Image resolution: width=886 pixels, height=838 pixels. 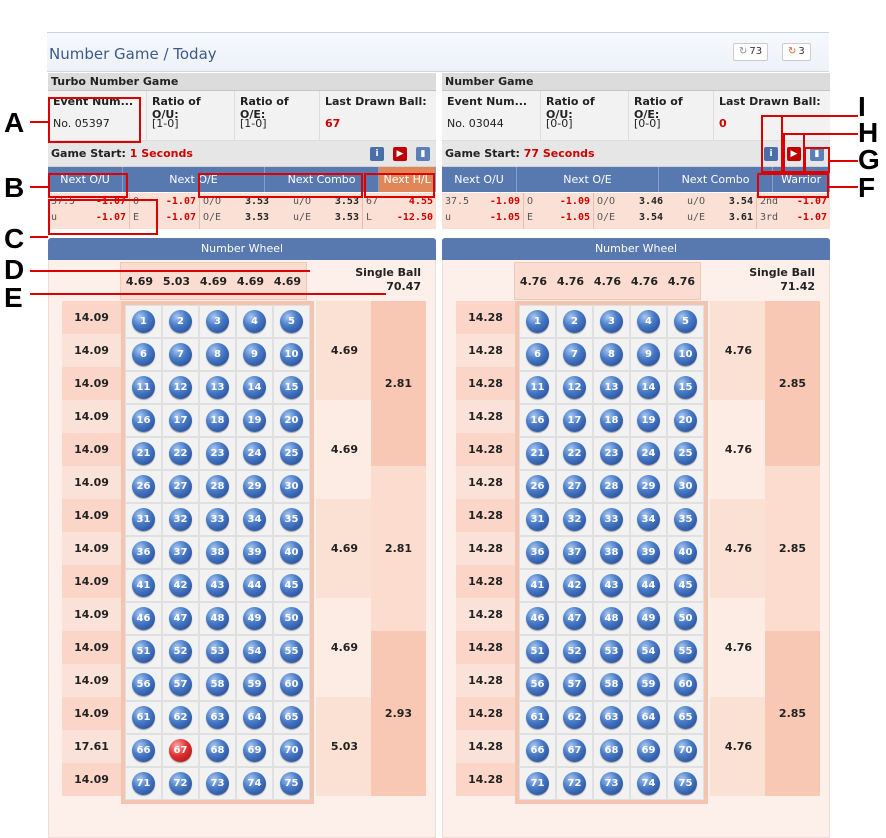 I want to click on ball-cell: 10, so click(x=685, y=354).